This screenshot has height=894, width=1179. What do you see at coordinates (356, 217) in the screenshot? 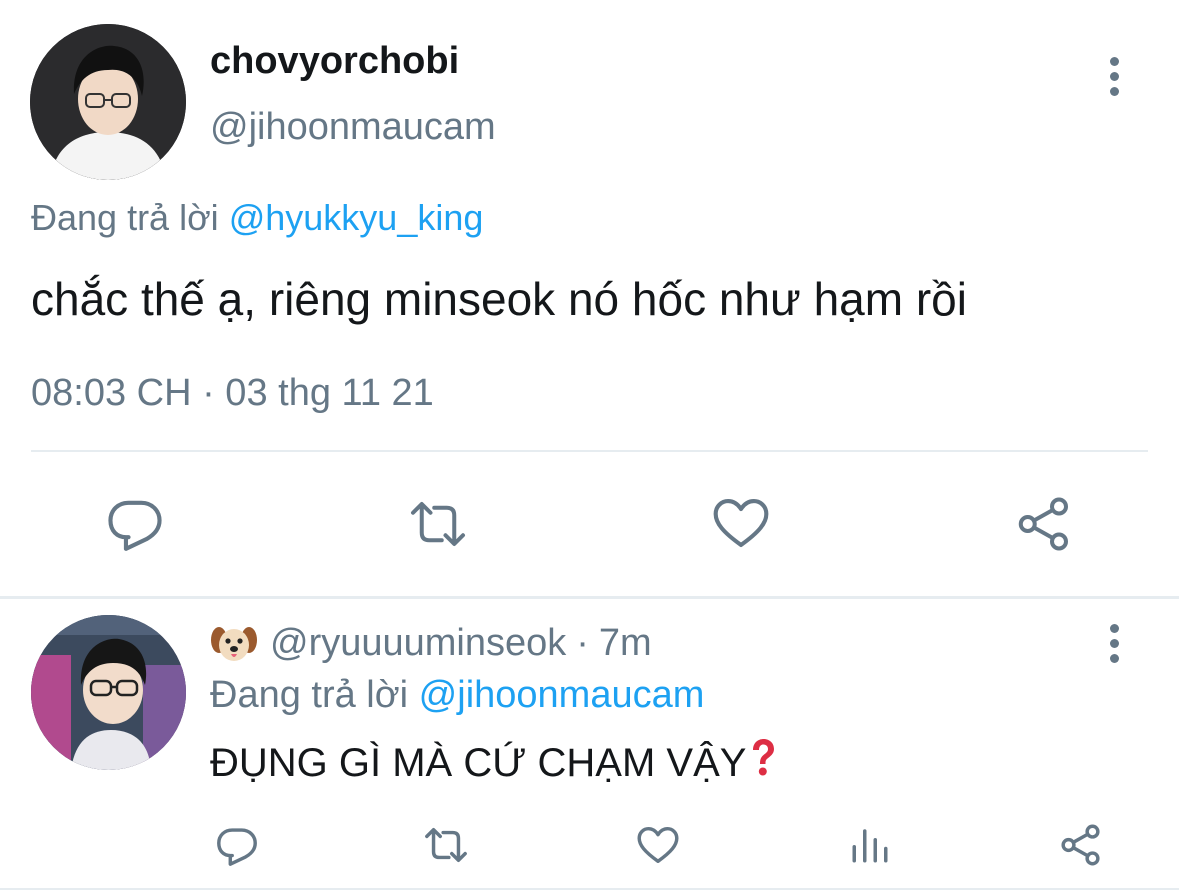
I see `replying-to-mention-link: @hyukkyu_king` at bounding box center [356, 217].